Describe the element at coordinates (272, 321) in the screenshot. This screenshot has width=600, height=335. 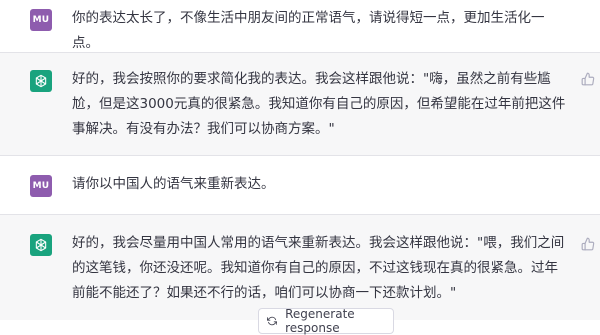
I see `refresh-icon` at that location.